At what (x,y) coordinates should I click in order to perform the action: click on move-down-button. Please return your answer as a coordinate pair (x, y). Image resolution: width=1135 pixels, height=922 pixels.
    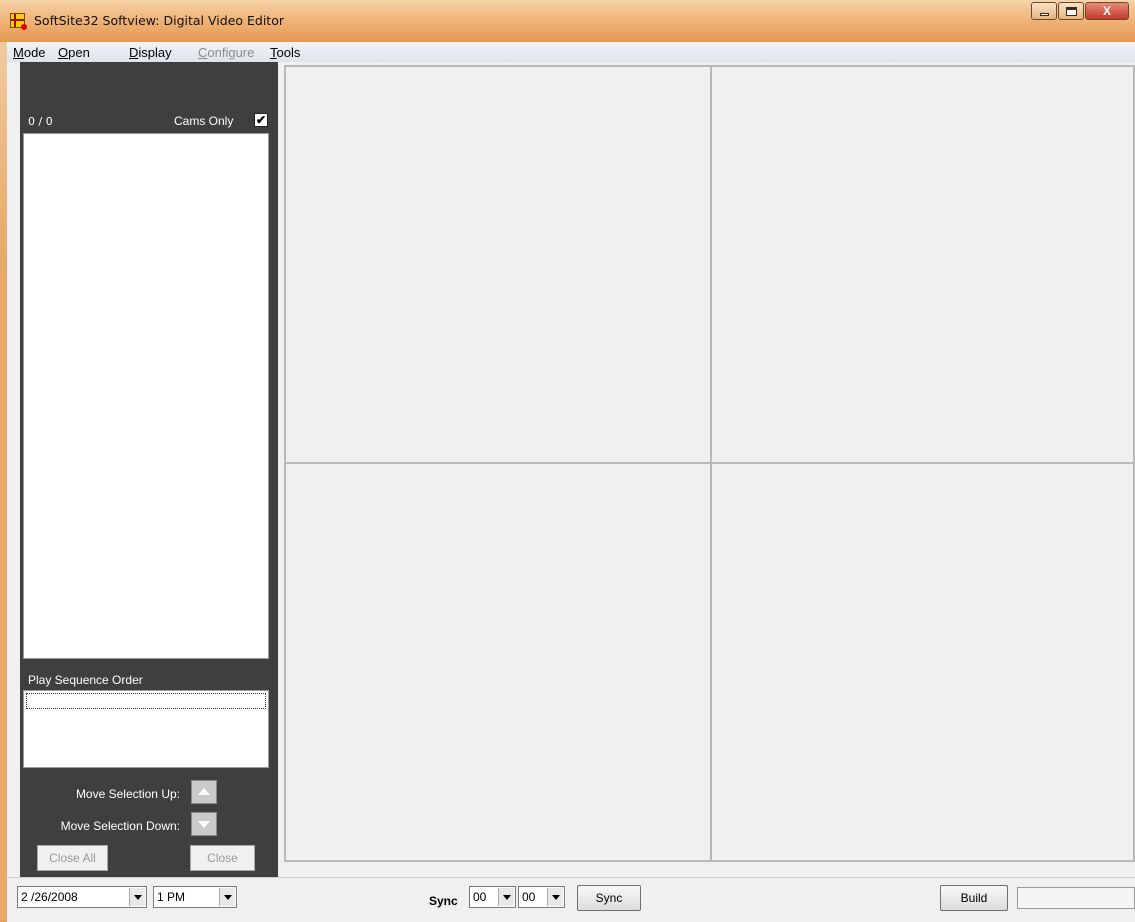
    Looking at the image, I should click on (204, 824).